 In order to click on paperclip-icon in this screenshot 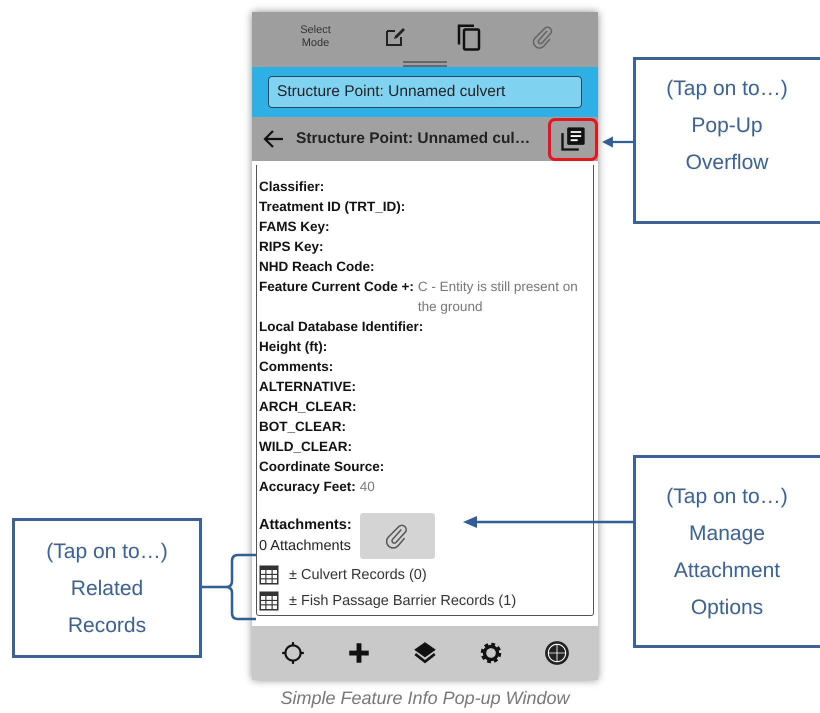, I will do `click(542, 37)`.